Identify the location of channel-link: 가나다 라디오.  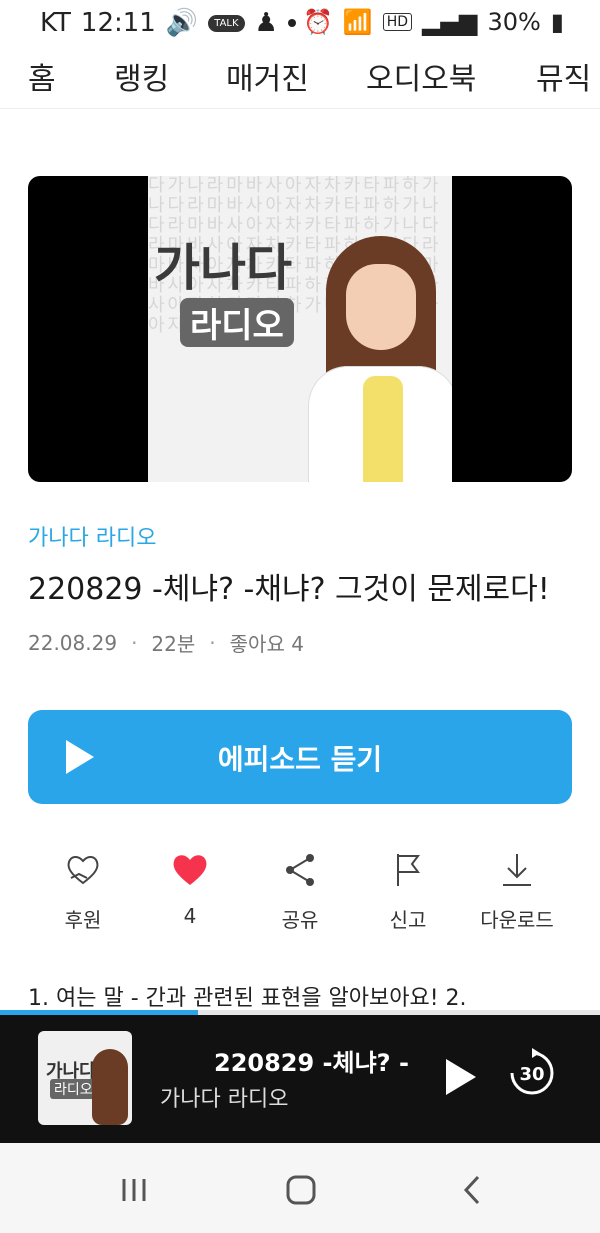
(92, 536).